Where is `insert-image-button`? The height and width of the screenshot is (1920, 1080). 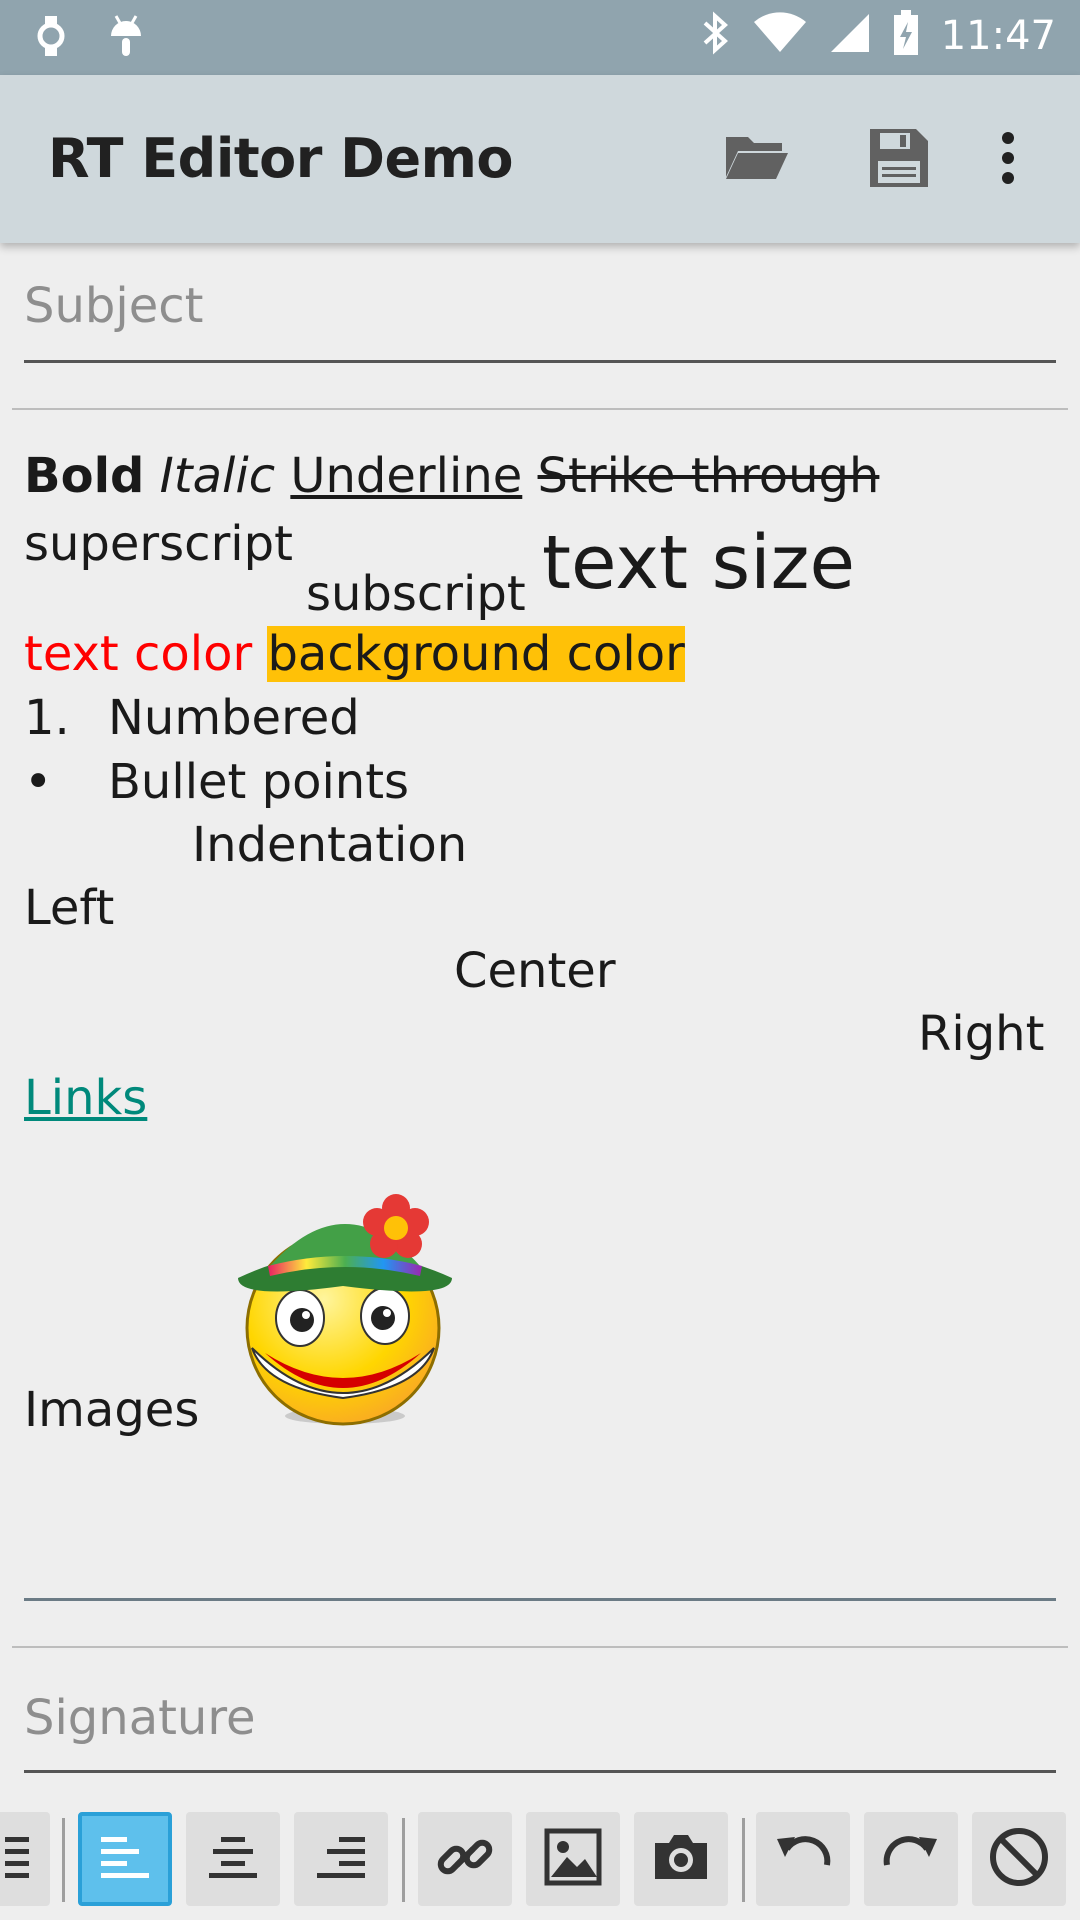
insert-image-button is located at coordinates (573, 1859).